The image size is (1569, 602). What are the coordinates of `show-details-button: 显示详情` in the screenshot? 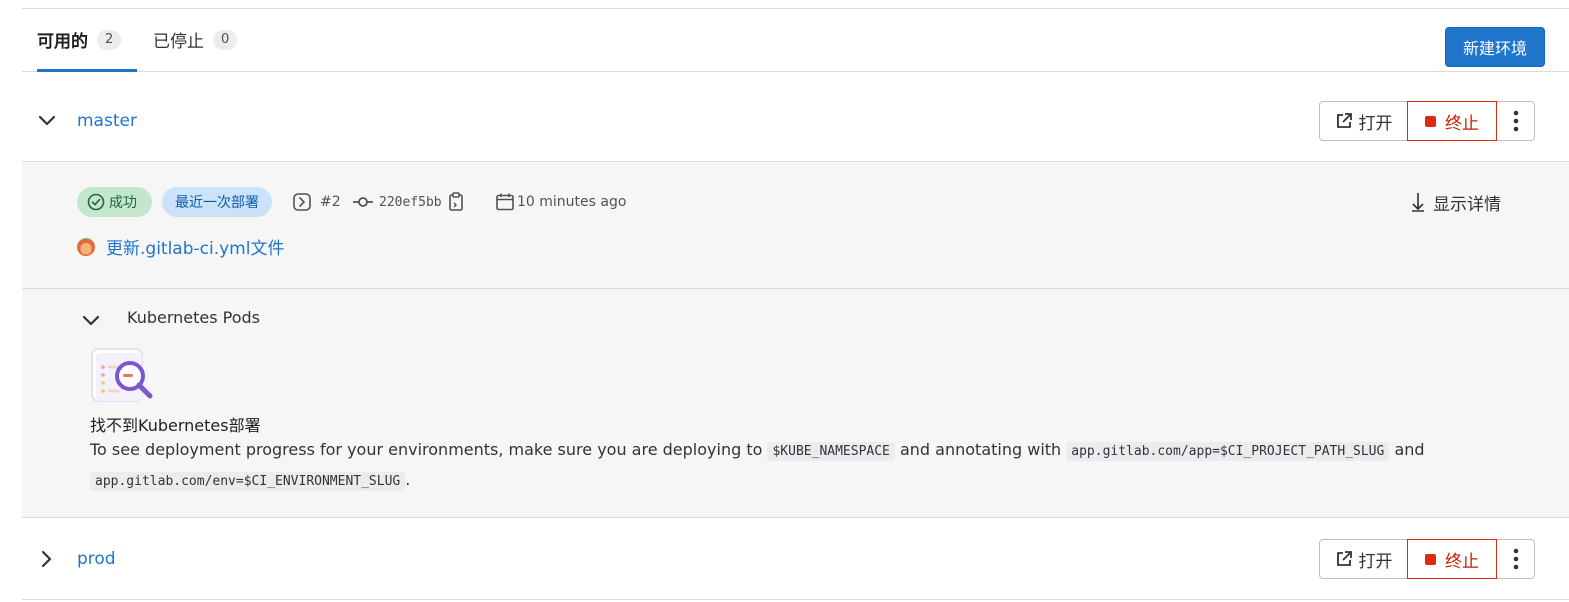 It's located at (1456, 202).